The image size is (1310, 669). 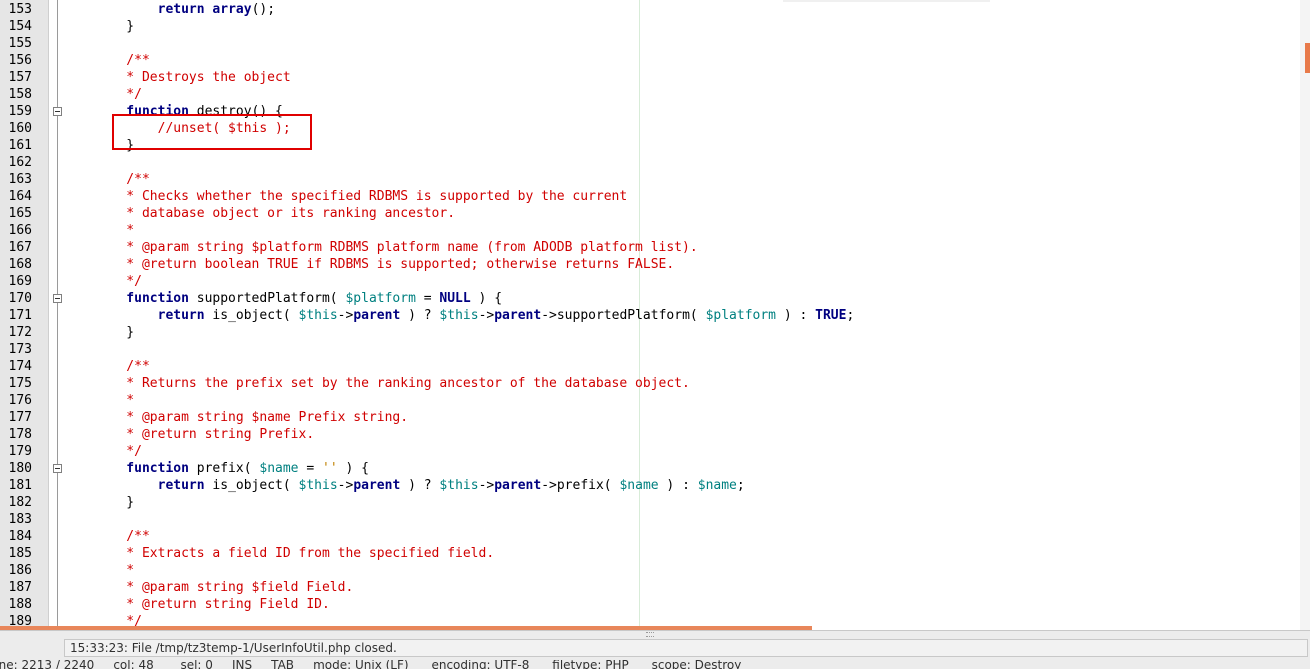 What do you see at coordinates (650, 162) in the screenshot?
I see `code-line: 162` at bounding box center [650, 162].